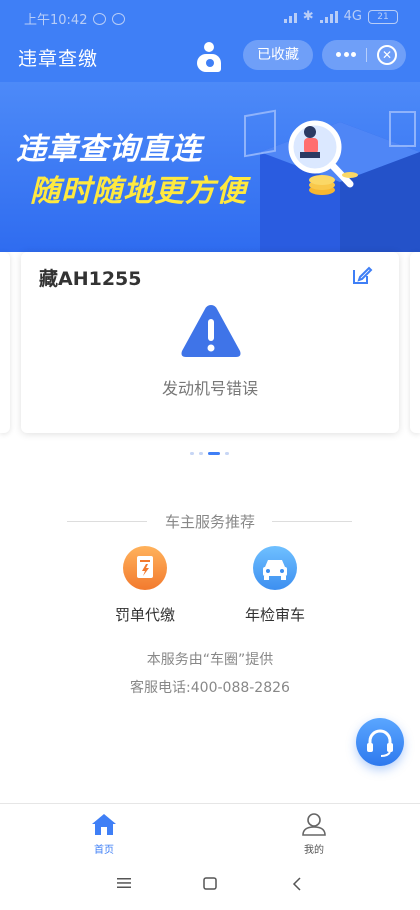  What do you see at coordinates (352, 16) in the screenshot?
I see `network-type: 4G` at bounding box center [352, 16].